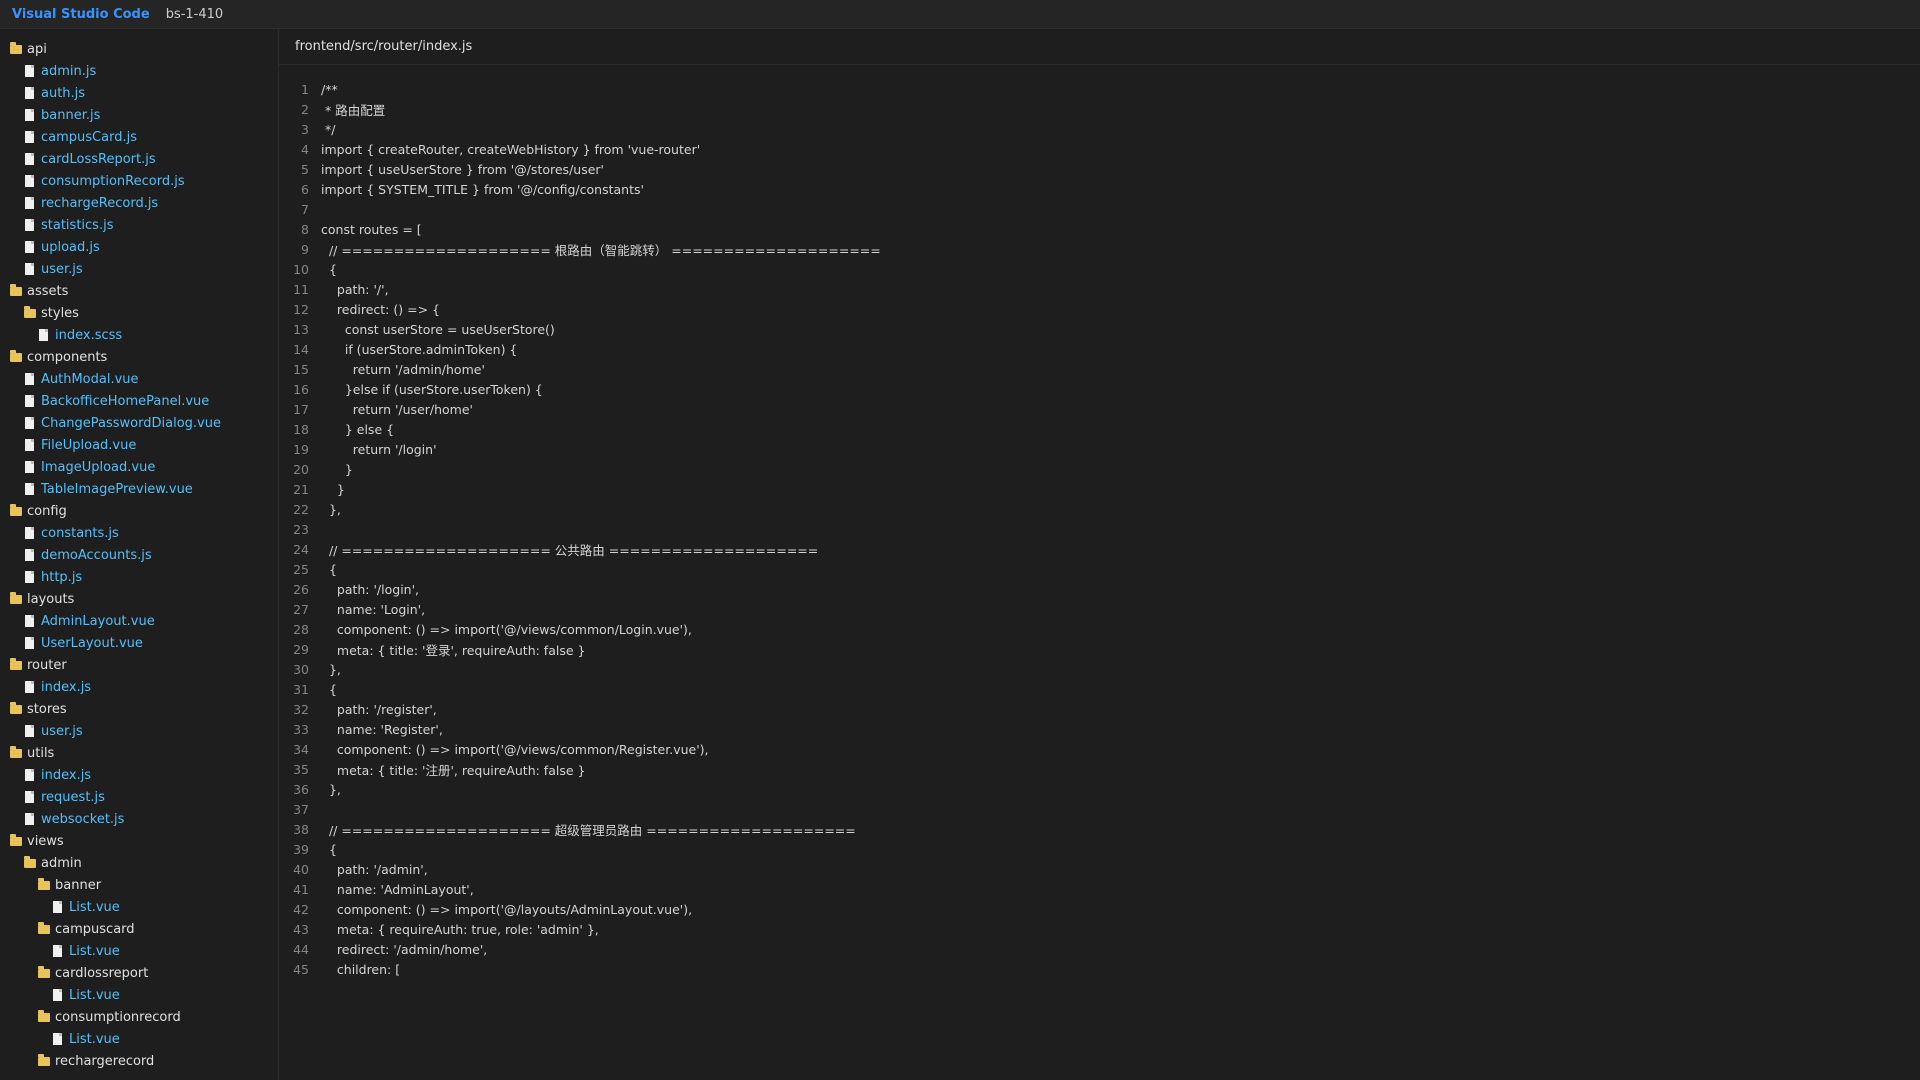 This screenshot has height=1080, width=1920. What do you see at coordinates (301, 669) in the screenshot?
I see `line-number: 30` at bounding box center [301, 669].